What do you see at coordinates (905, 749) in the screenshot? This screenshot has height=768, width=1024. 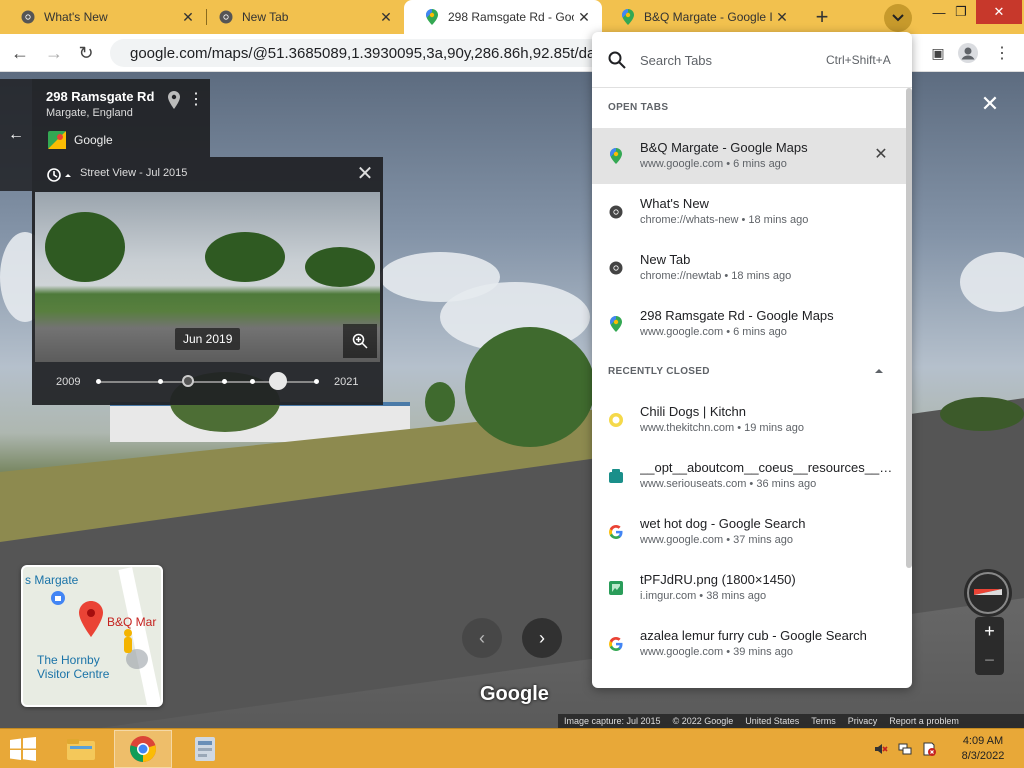 I see `network-icon` at bounding box center [905, 749].